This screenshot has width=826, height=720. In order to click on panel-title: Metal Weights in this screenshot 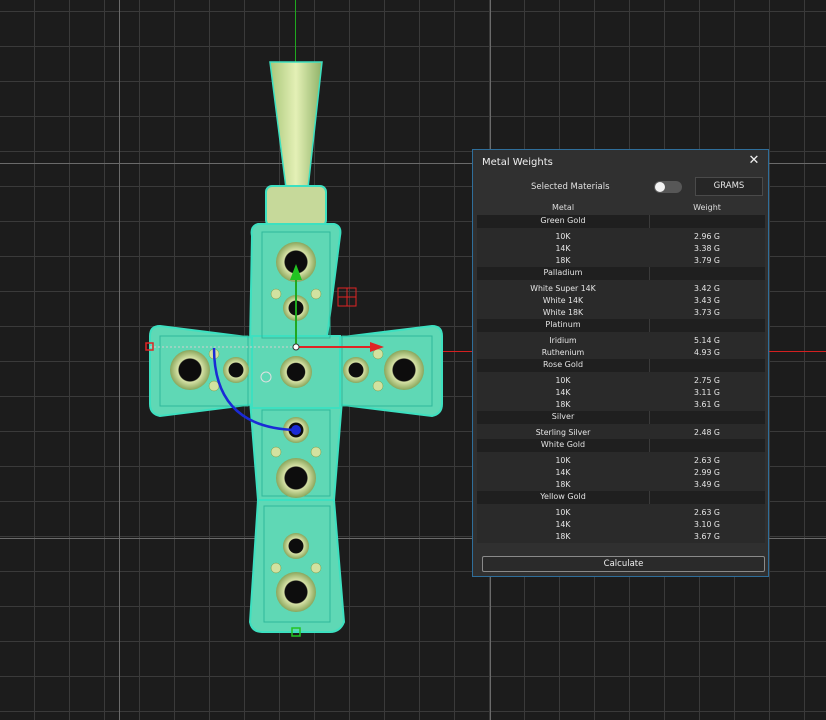, I will do `click(517, 162)`.